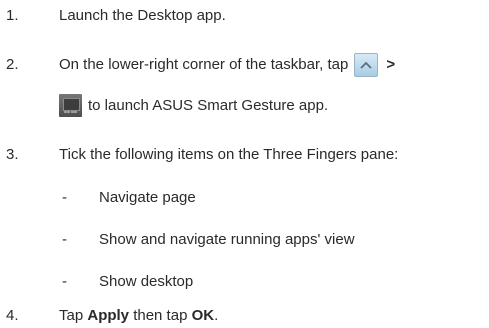 Image resolution: width=489 pixels, height=328 pixels. What do you see at coordinates (244, 198) in the screenshot?
I see `list-item: - Navigate page` at bounding box center [244, 198].